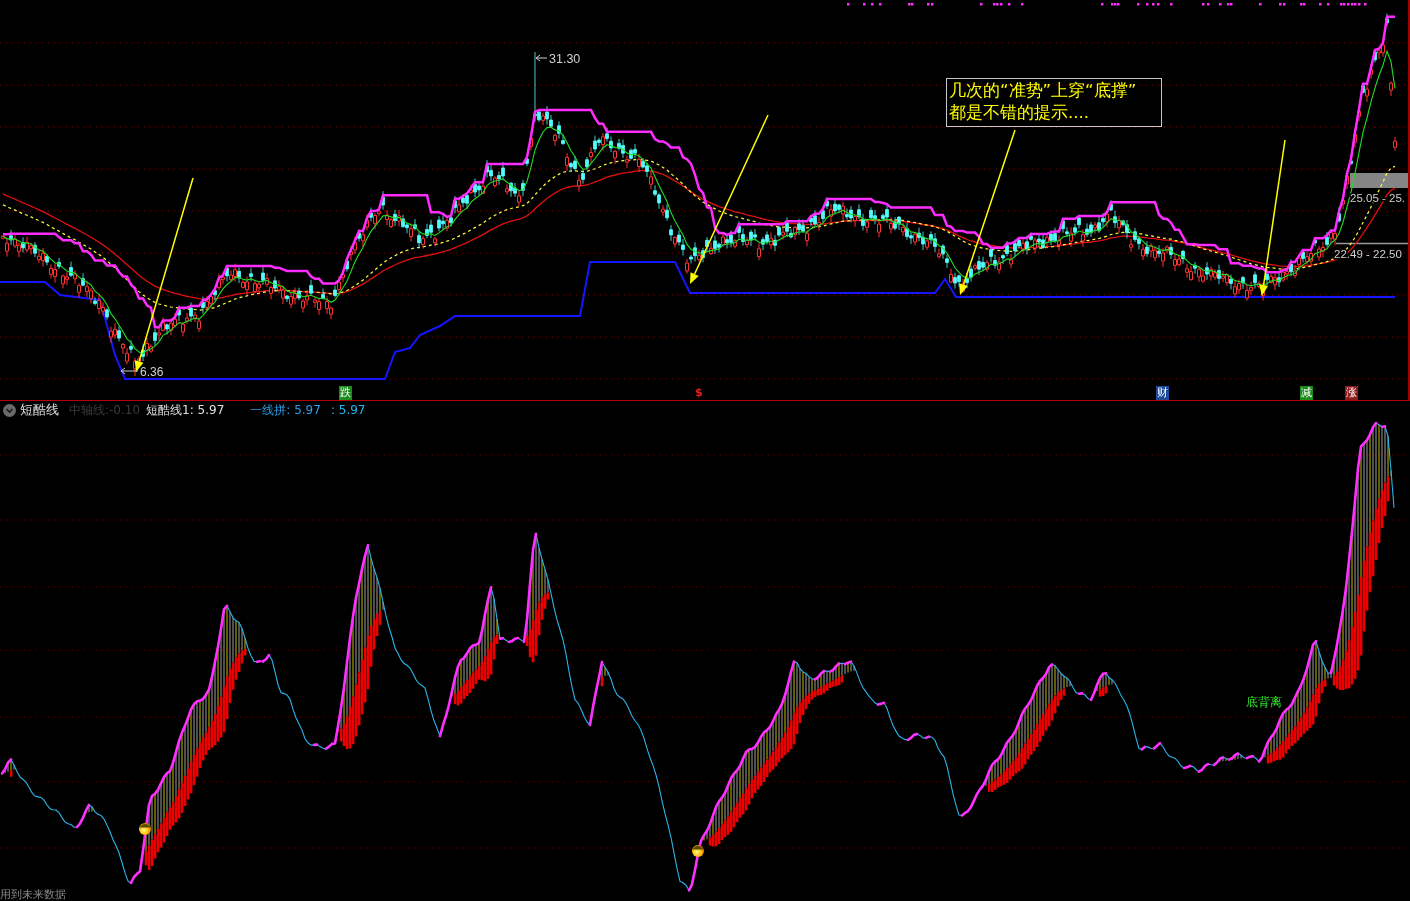 This screenshot has width=1410, height=901. Describe the element at coordinates (345, 393) in the screenshot. I see `signal-tag: 跌` at that location.